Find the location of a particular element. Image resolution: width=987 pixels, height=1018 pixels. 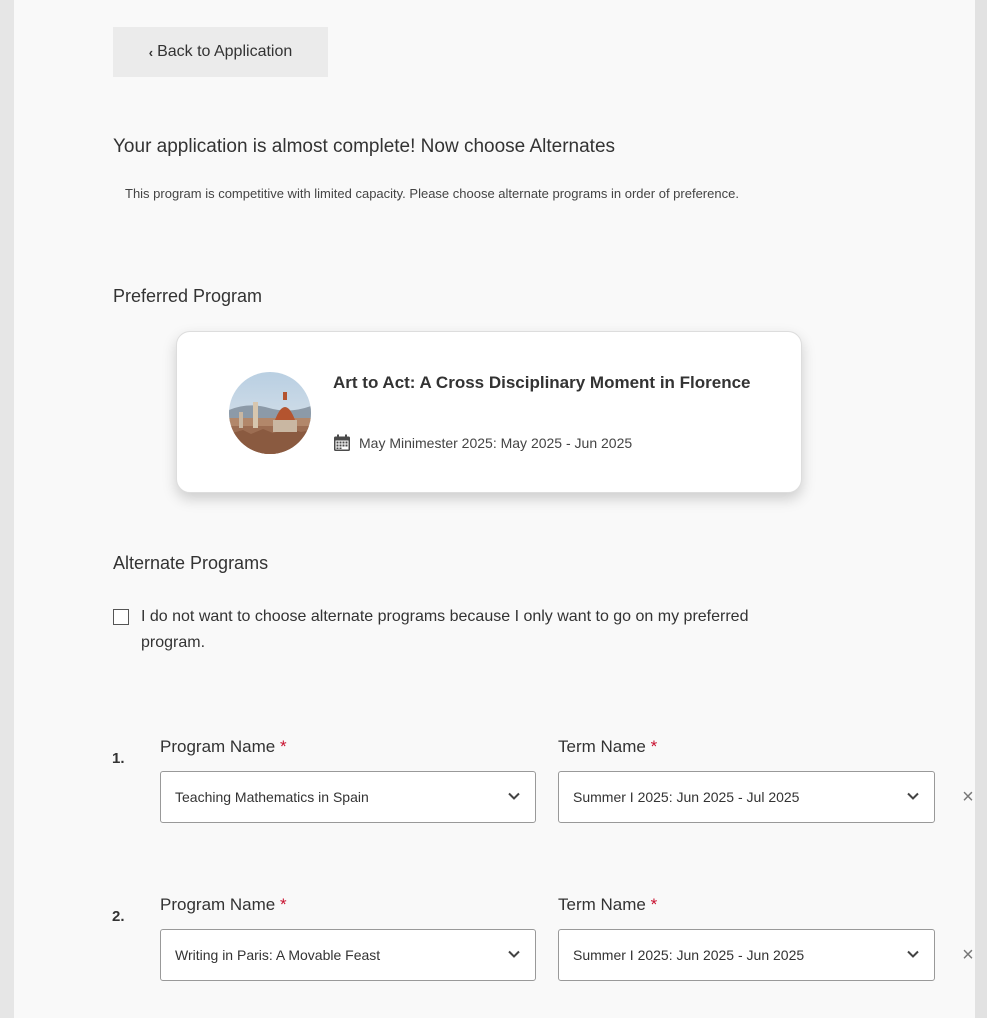

remove-alternate-2-button: × is located at coordinates (968, 955).